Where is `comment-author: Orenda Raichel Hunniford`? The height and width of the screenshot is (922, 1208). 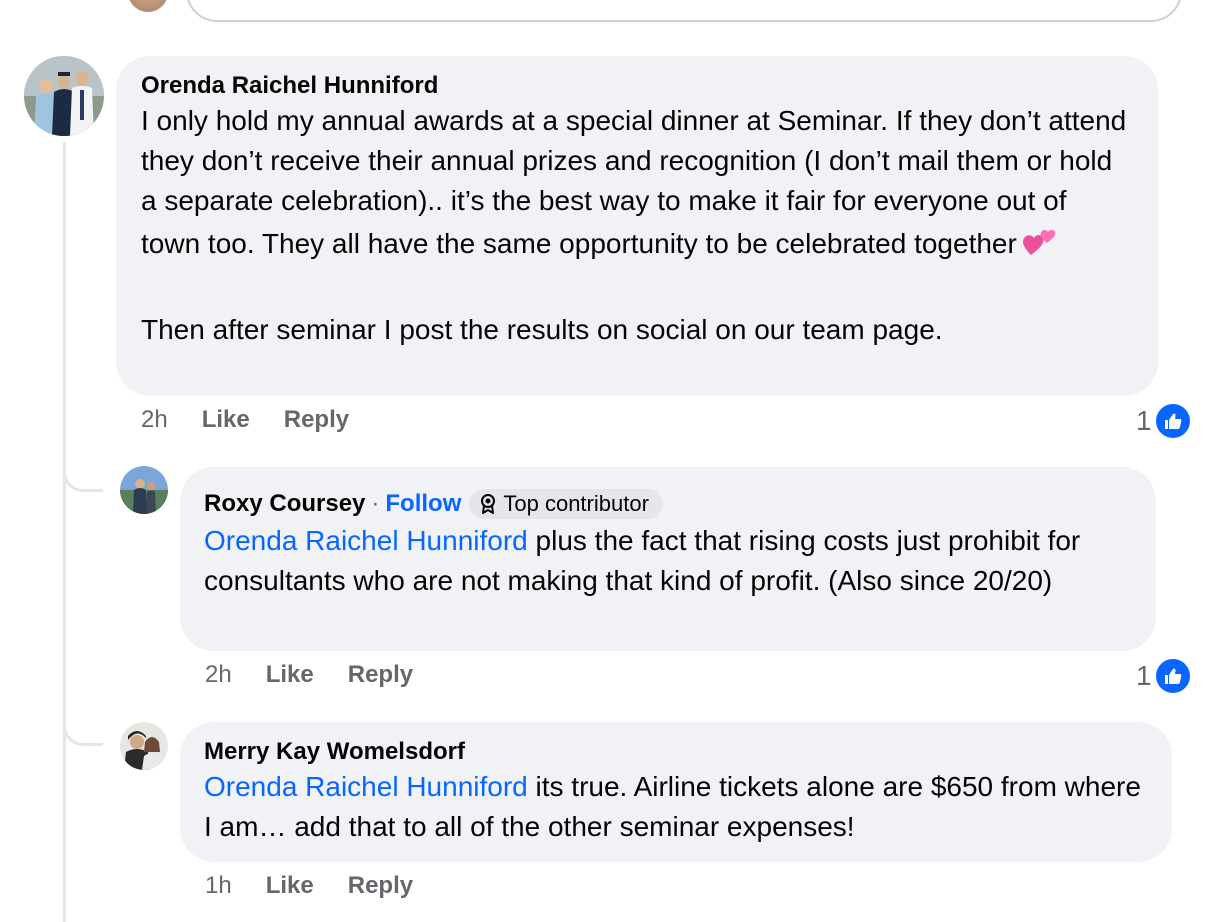
comment-author: Orenda Raichel Hunniford is located at coordinates (636, 86).